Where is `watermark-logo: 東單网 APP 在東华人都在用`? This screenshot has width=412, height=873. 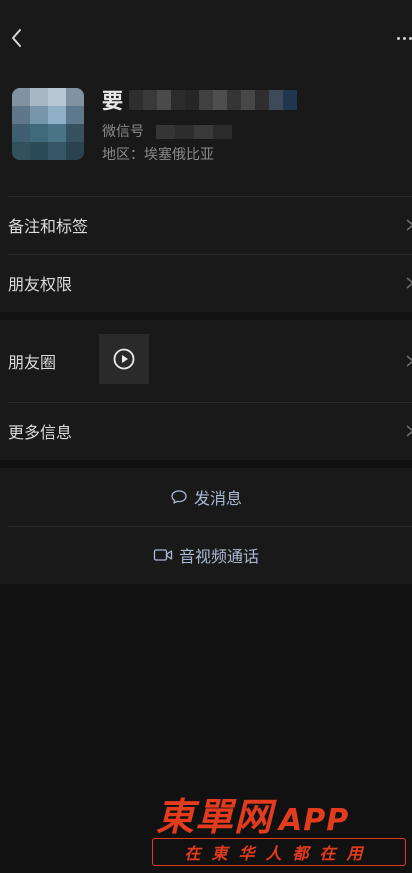
watermark-logo: 東單网 APP 在東华人都在用 is located at coordinates (280, 828).